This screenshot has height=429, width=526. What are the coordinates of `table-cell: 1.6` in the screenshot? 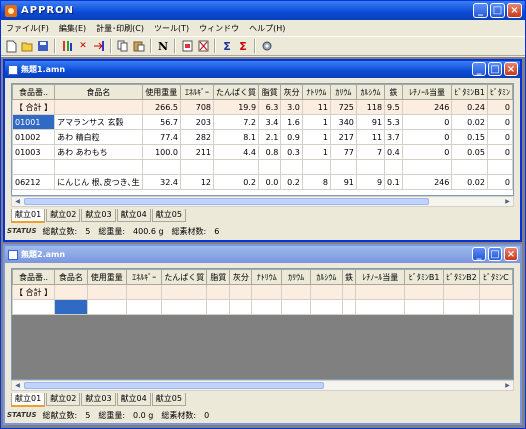 It's located at (291, 122).